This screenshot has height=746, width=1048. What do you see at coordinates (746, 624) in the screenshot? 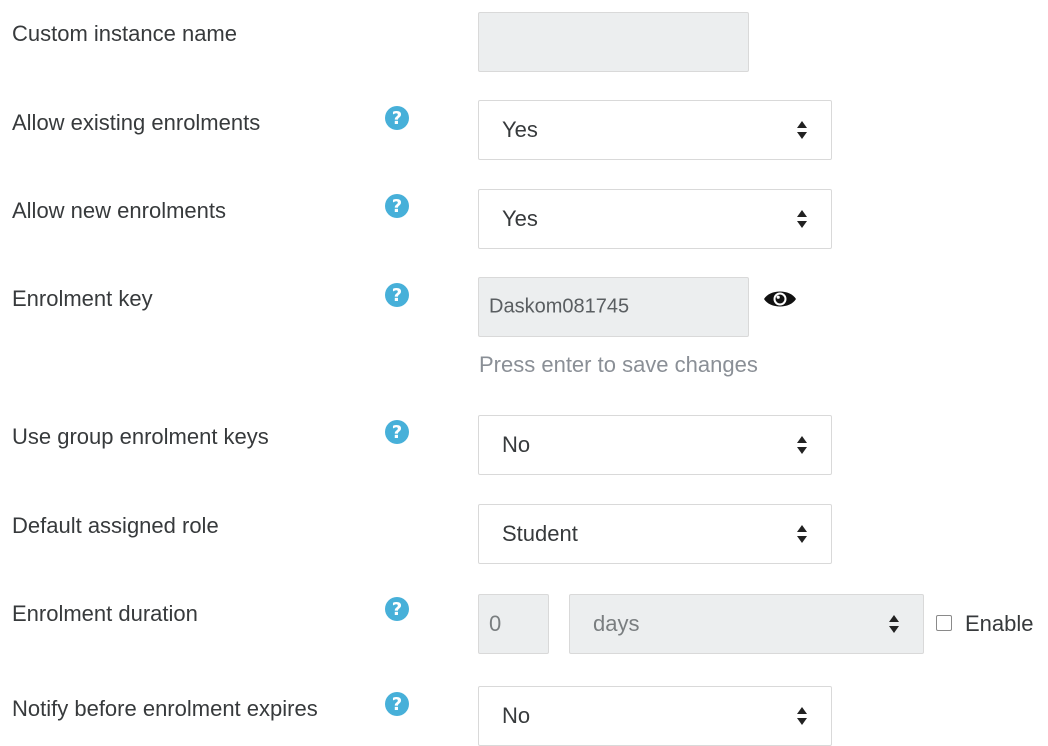
I see `enrolment-duration-unit-select: days` at bounding box center [746, 624].